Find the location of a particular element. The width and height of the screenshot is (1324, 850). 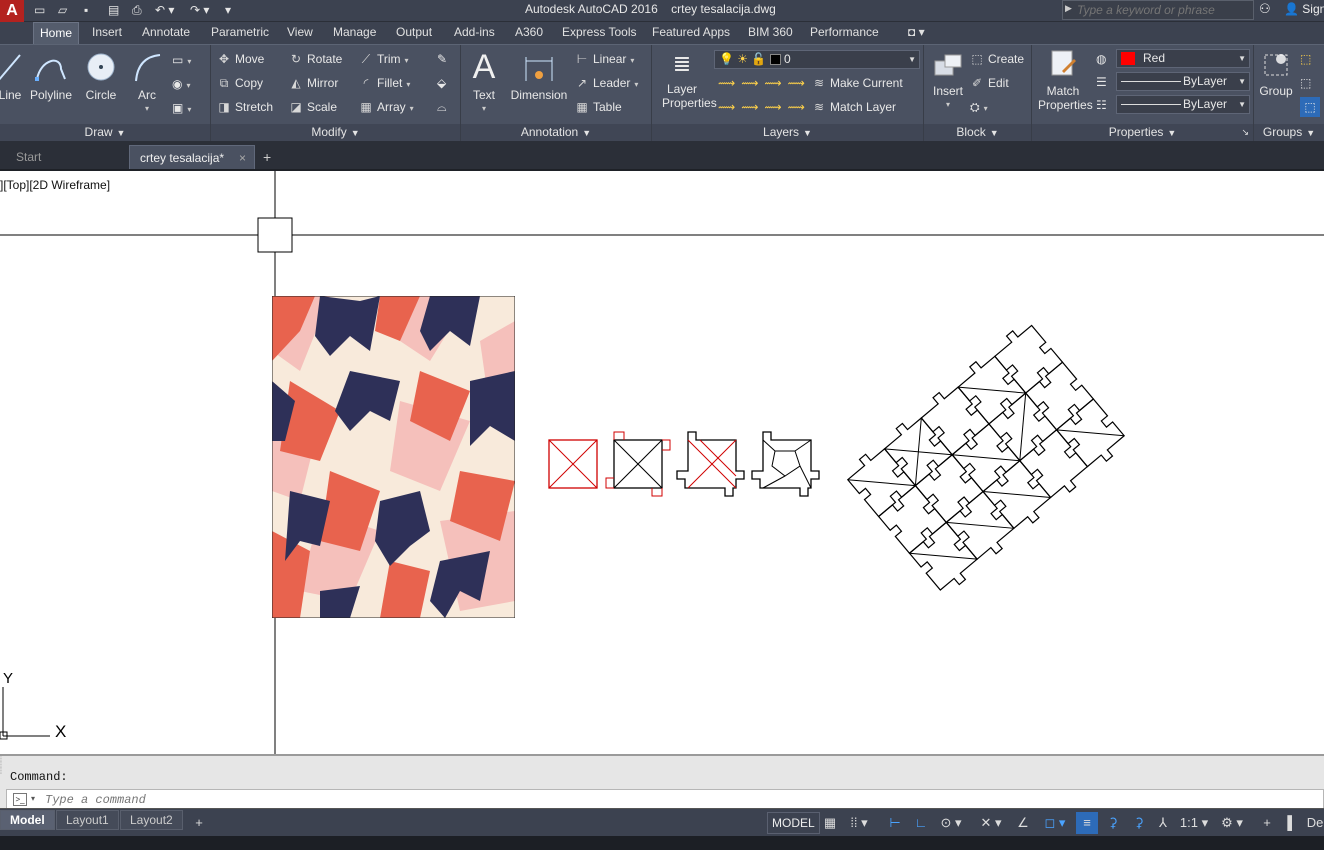

layer-tools-row2-icons: ⟿⟿⟿⟿ is located at coordinates (764, 107).